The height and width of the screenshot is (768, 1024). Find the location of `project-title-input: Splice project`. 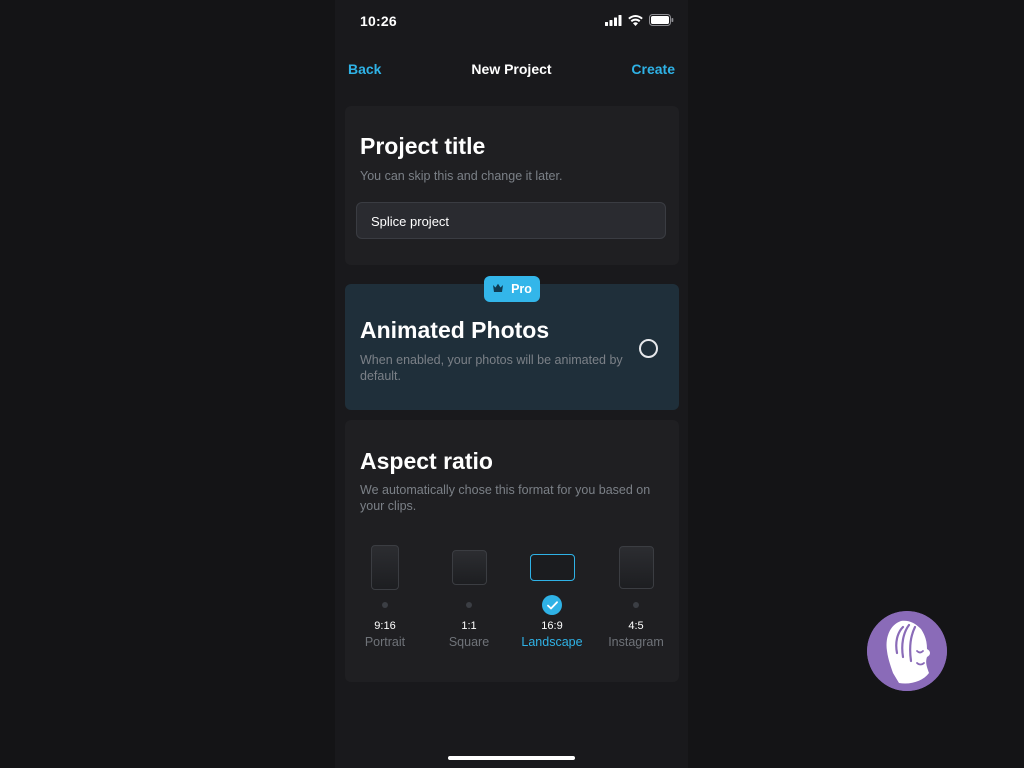

project-title-input: Splice project is located at coordinates (511, 220).